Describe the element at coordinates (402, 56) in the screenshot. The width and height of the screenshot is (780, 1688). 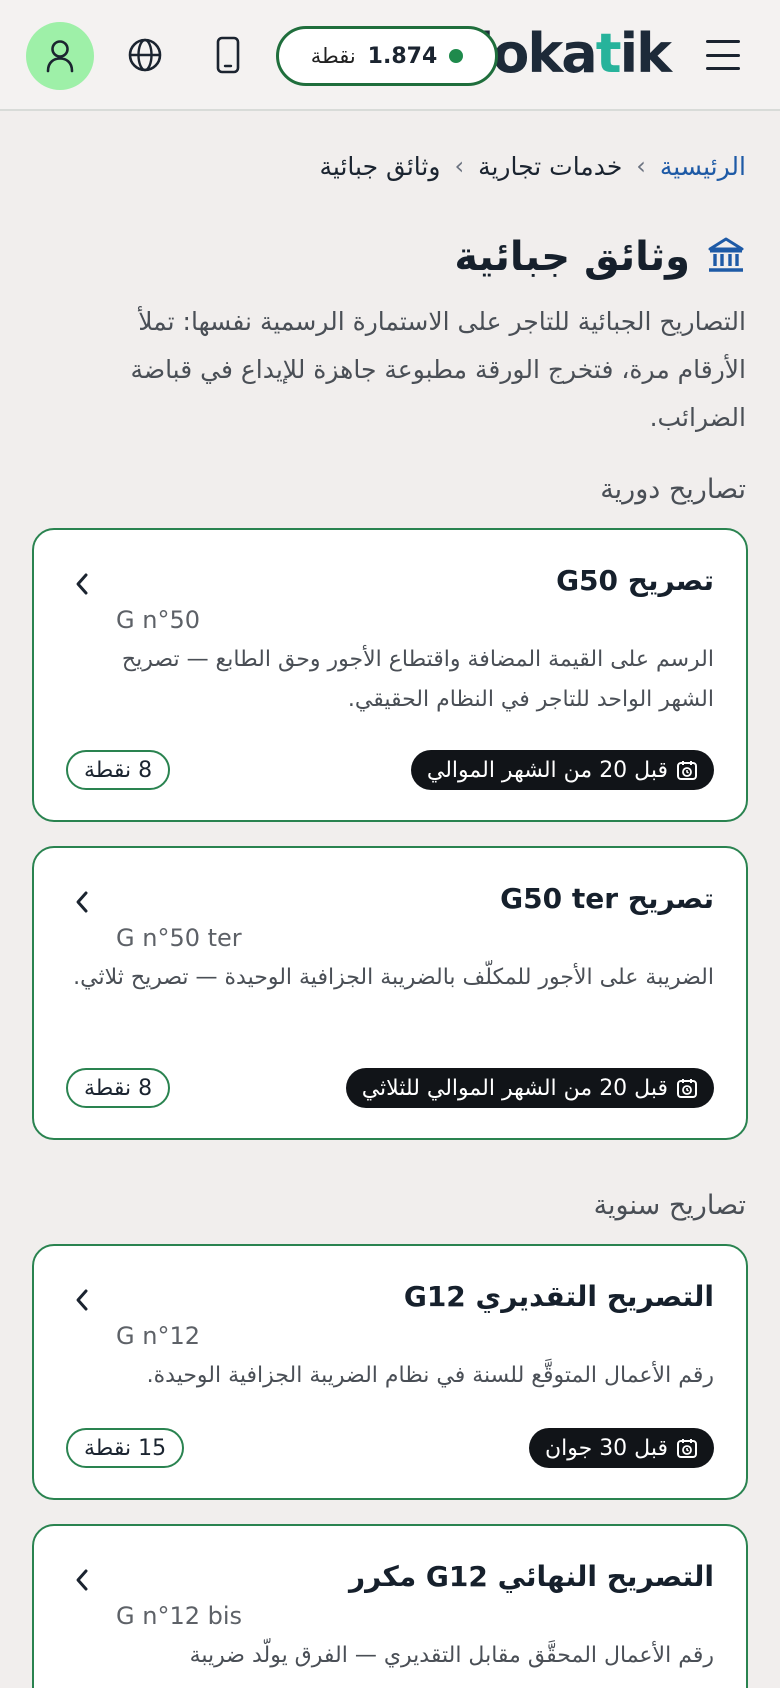
I see `points-value: 1.874` at that location.